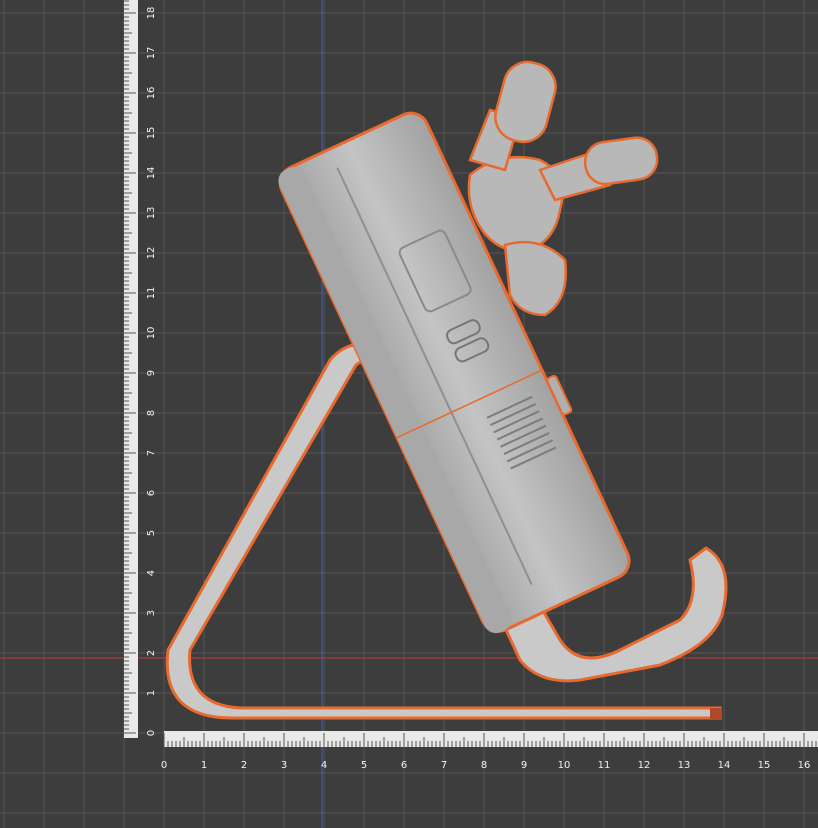 This screenshot has width=818, height=828. Describe the element at coordinates (151, 333) in the screenshot. I see `vertical-ruler-label: 10` at that location.